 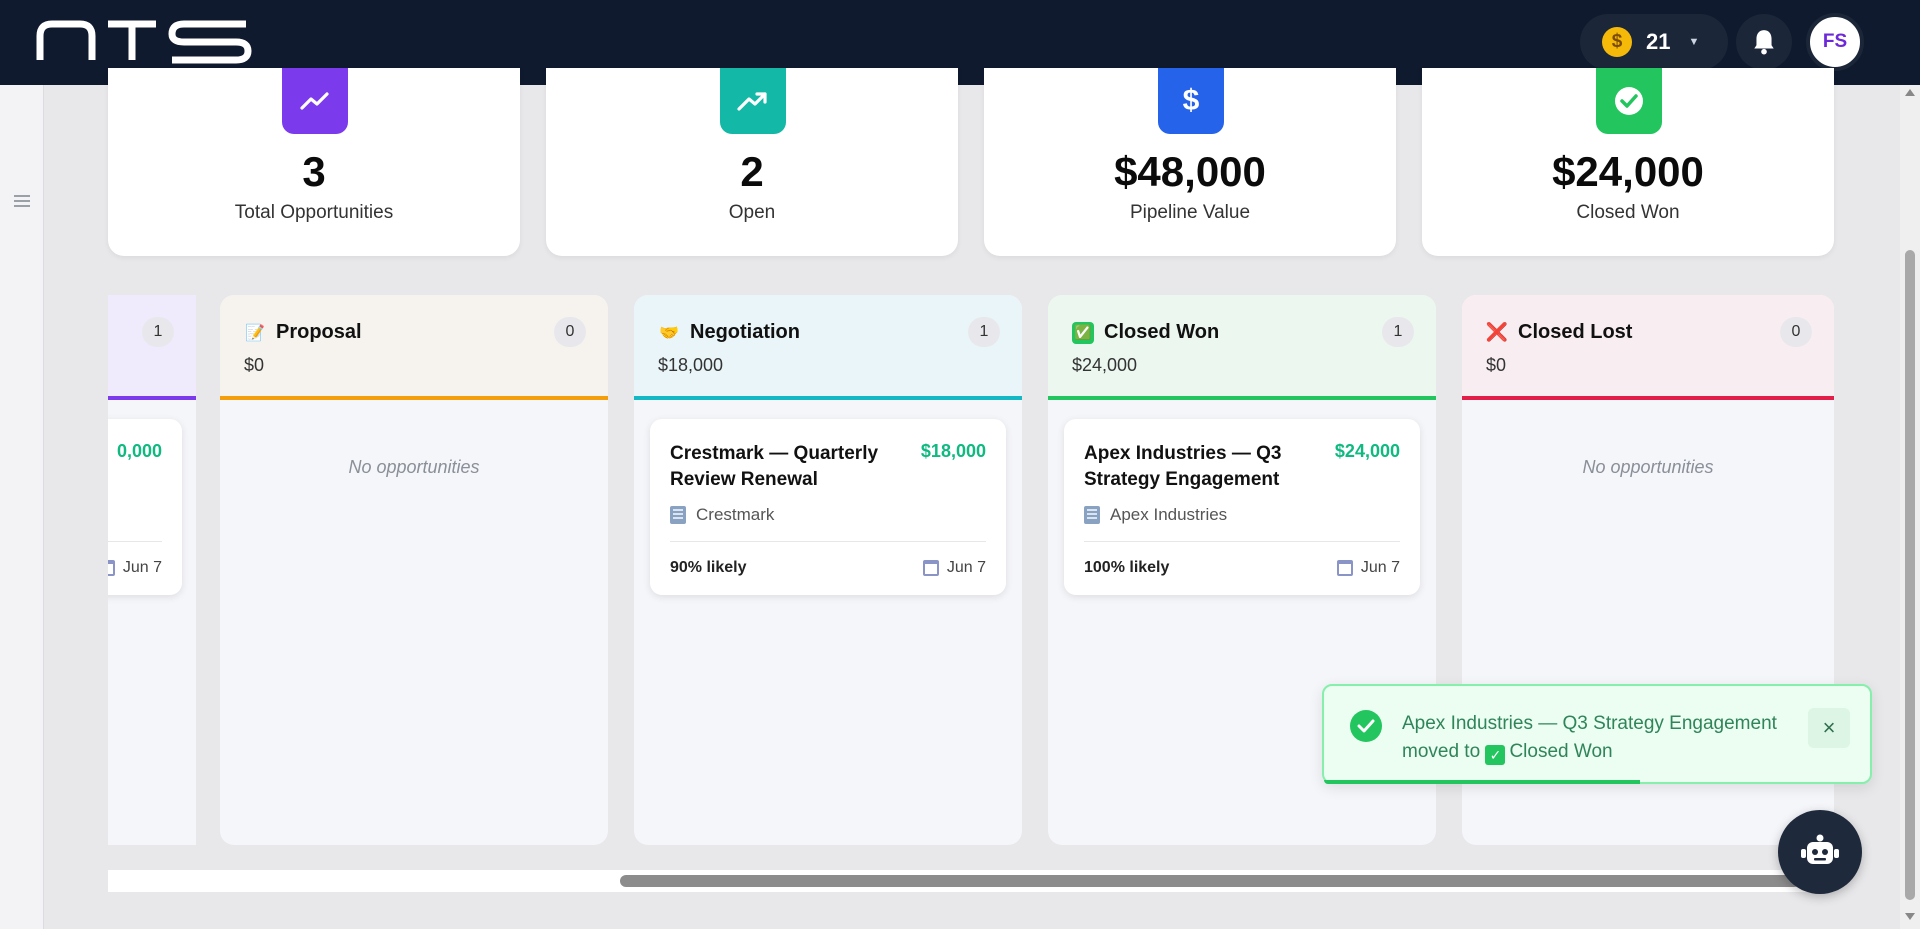 I want to click on board-horizontal-scrollbar, so click(x=971, y=881).